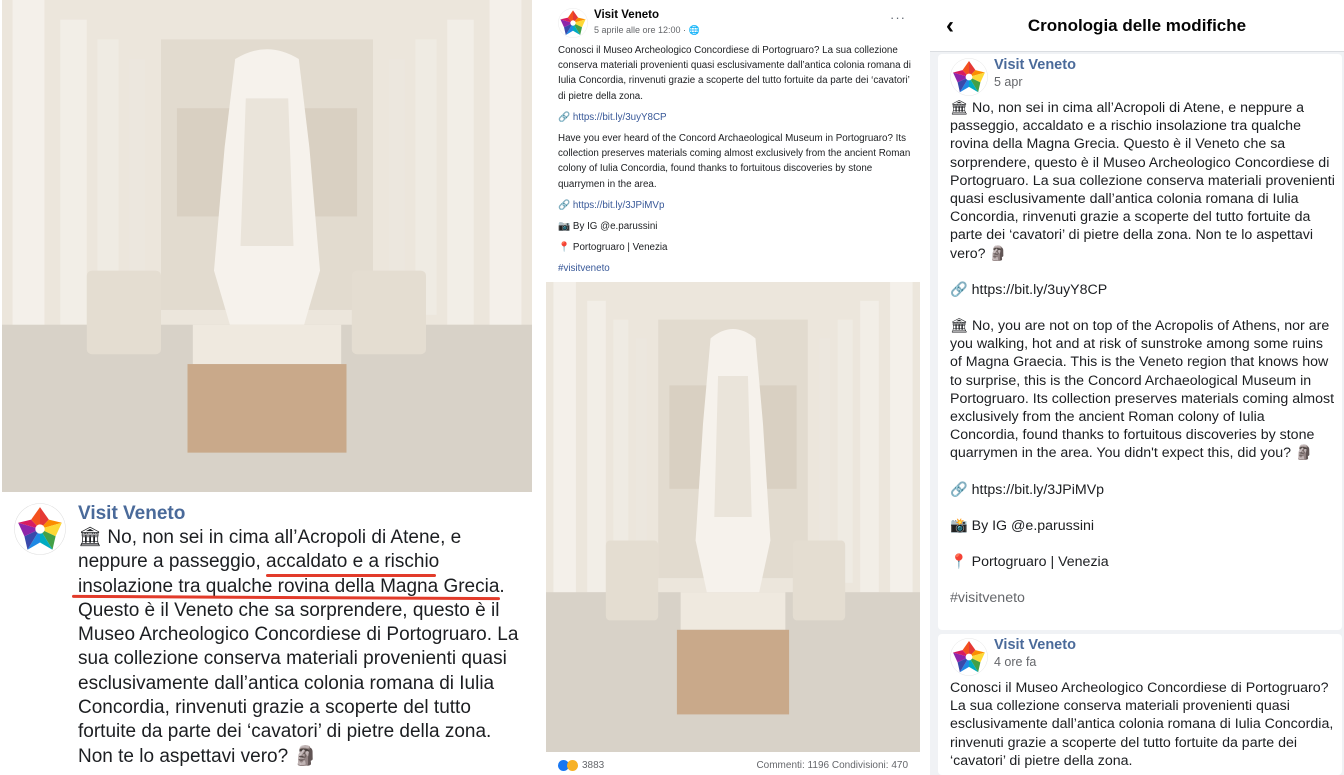 This screenshot has height=775, width=1344. What do you see at coordinates (832, 765) in the screenshot?
I see `comments-shares-count: Commenti: 1196 Condivisioni: 470` at bounding box center [832, 765].